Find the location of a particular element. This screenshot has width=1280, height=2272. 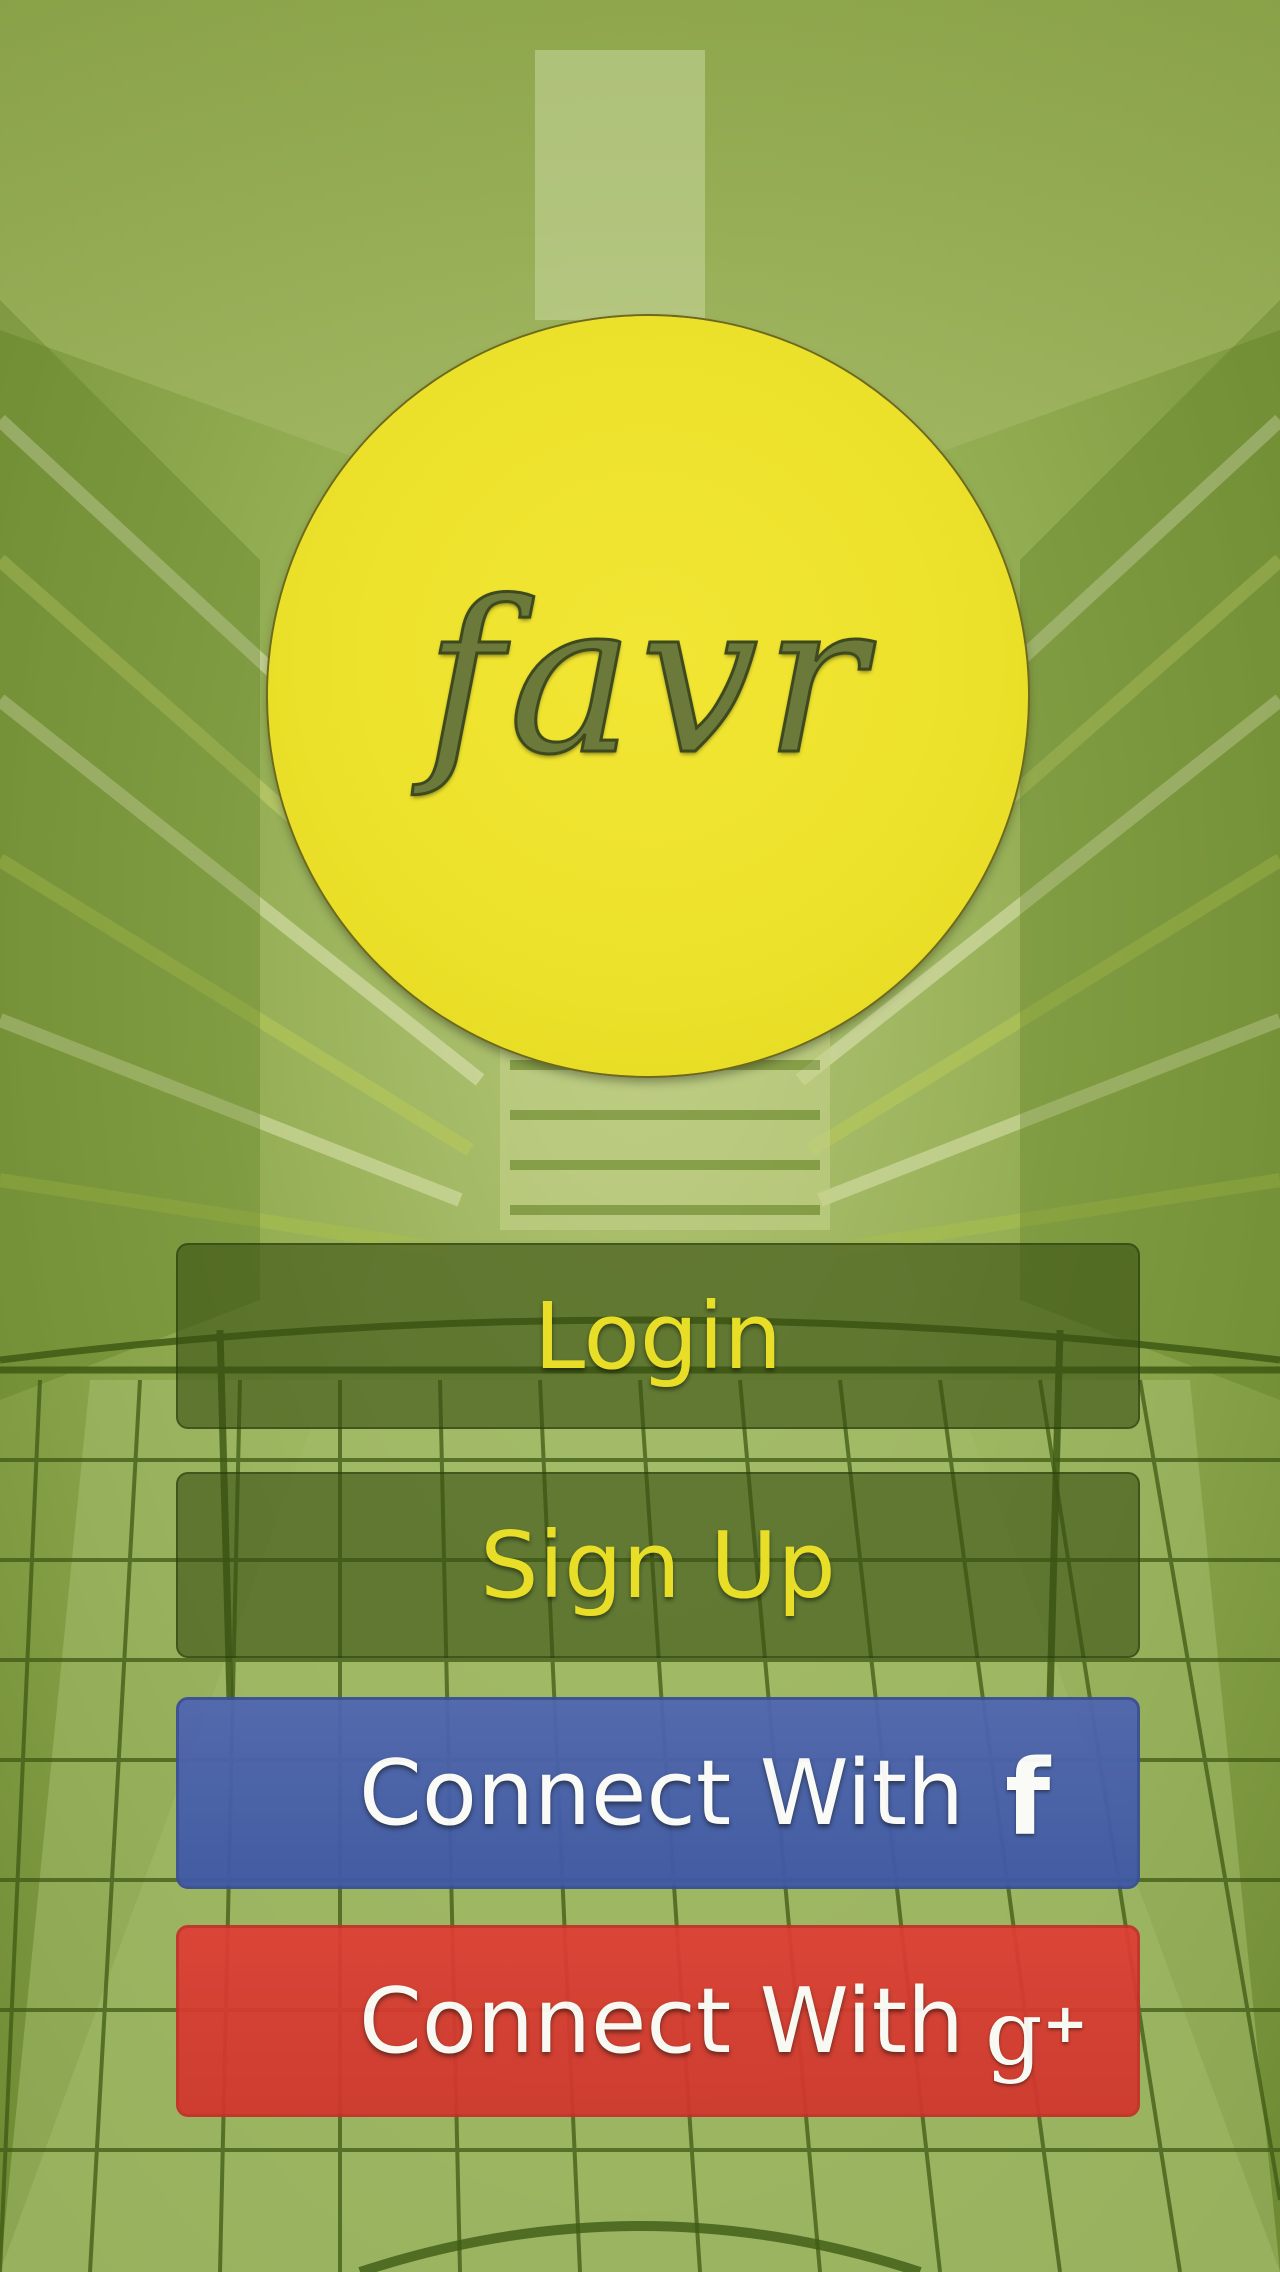

facebook-icon: f is located at coordinates (1028, 1798).